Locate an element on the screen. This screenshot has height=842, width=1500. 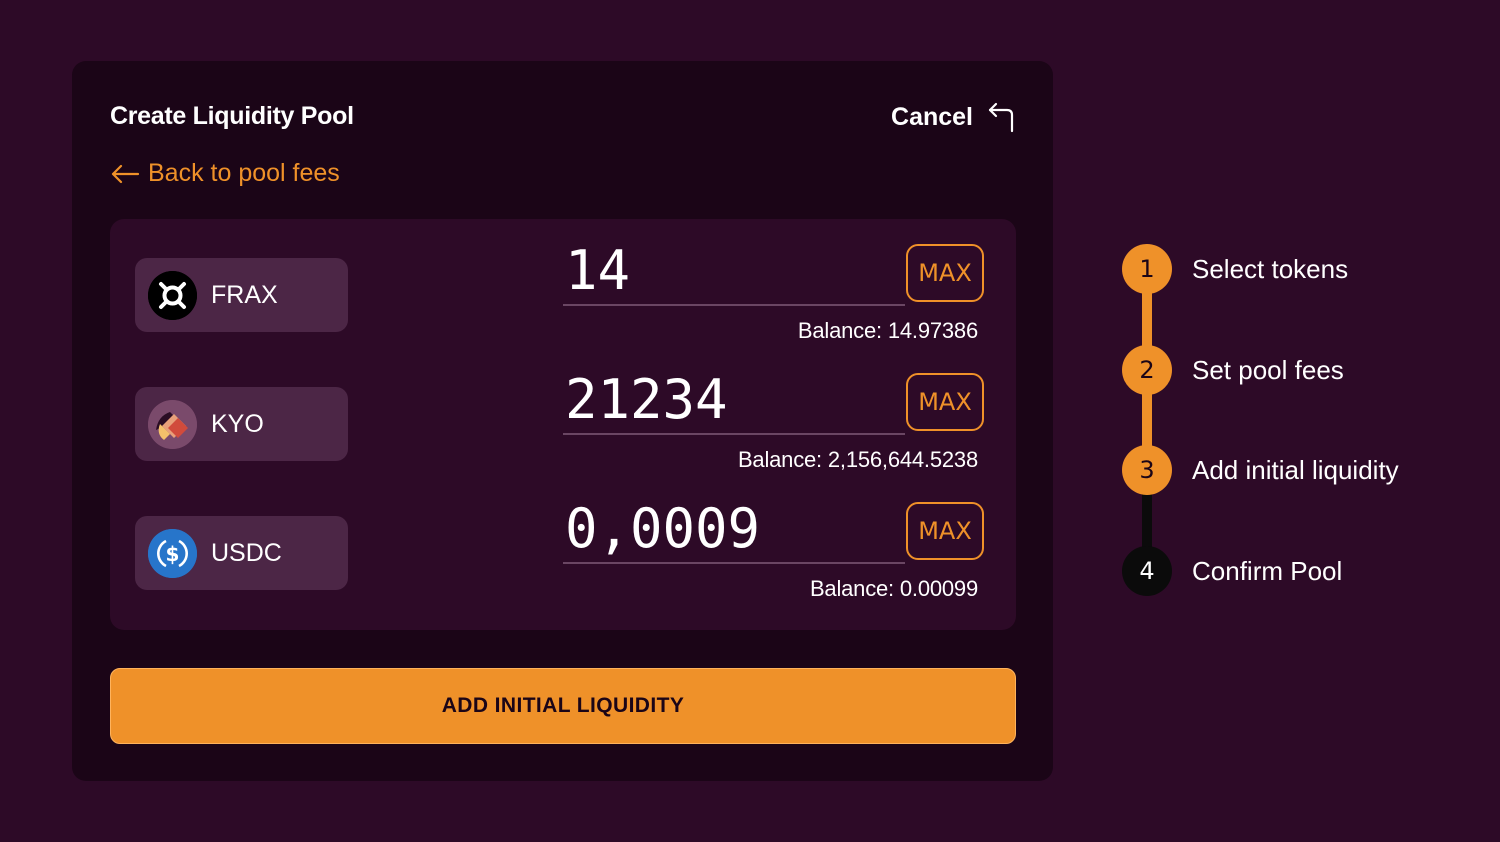
usdc-logo-icon: $ is located at coordinates (172, 553).